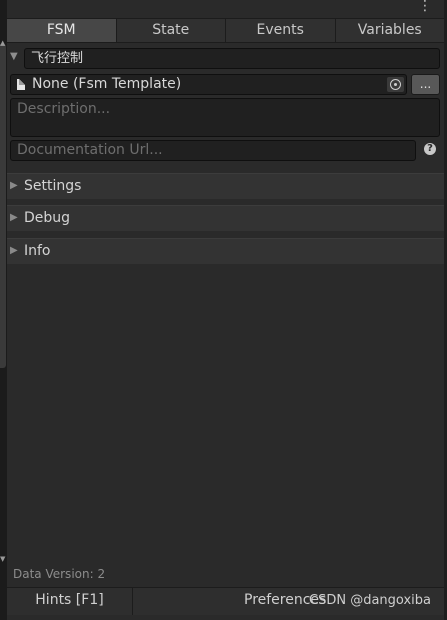 The width and height of the screenshot is (447, 620). What do you see at coordinates (62, 30) in the screenshot?
I see `tab-fsm: FSM` at bounding box center [62, 30].